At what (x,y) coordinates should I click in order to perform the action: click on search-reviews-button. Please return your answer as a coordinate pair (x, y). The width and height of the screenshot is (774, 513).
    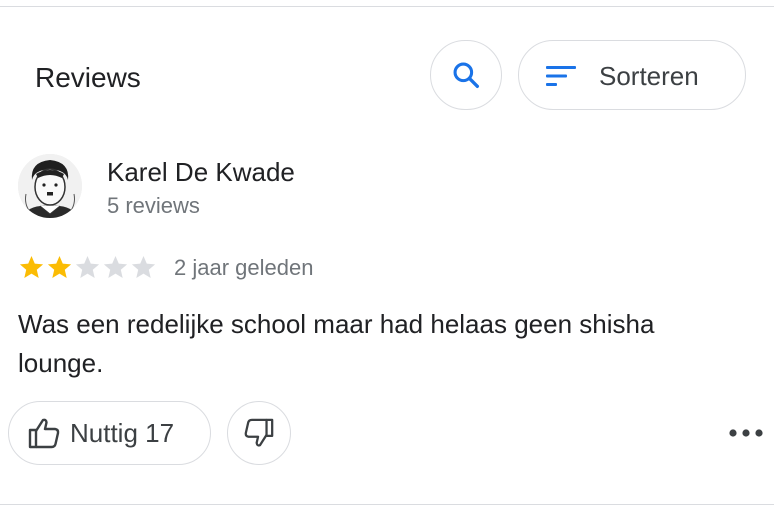
    Looking at the image, I should click on (466, 75).